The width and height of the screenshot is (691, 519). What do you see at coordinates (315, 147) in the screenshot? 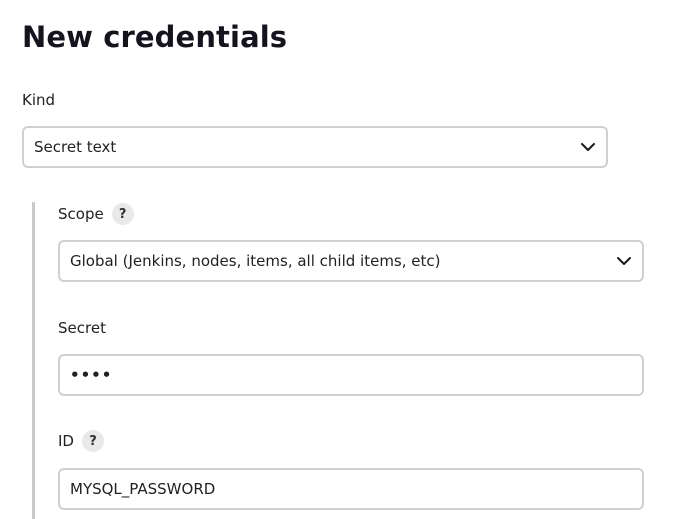
I see `kind-select: Secret text` at bounding box center [315, 147].